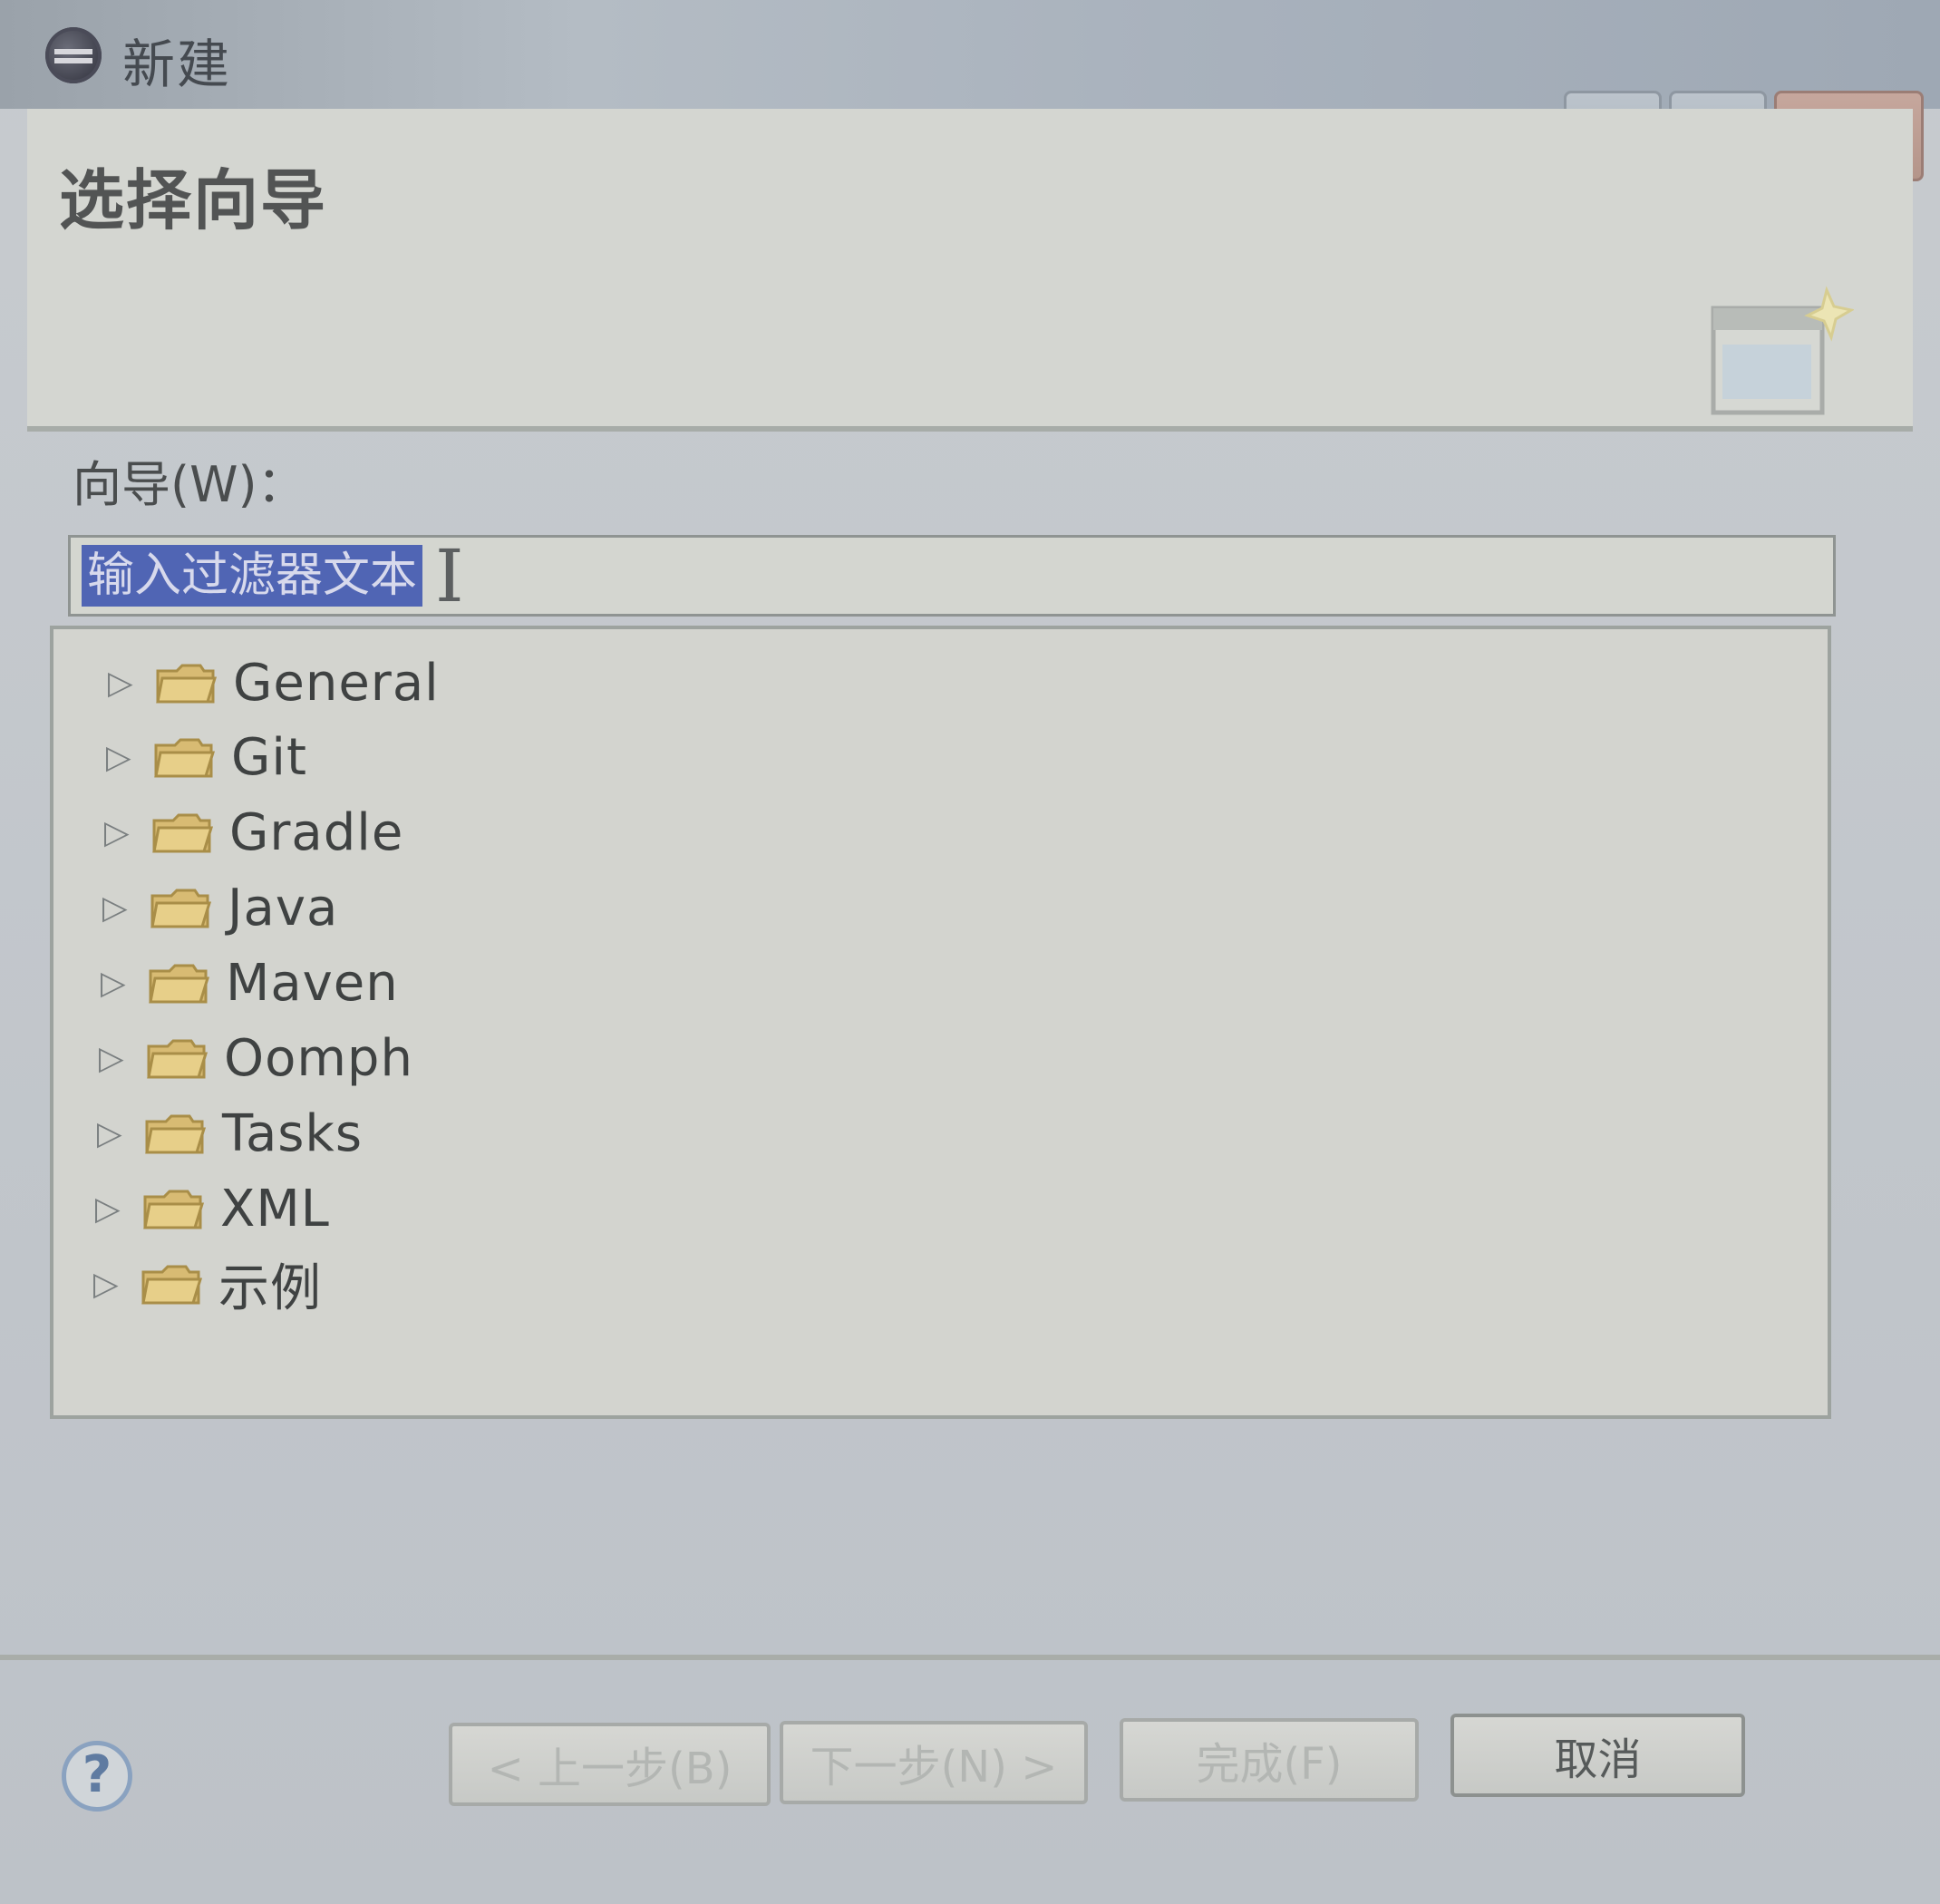 The height and width of the screenshot is (1904, 1940). I want to click on tree-item-label: Tasks, so click(293, 1133).